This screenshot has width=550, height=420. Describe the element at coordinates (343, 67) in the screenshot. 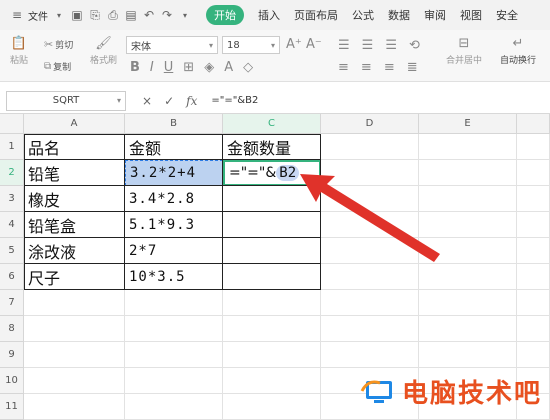

I see `align-left-icon: ≡` at that location.